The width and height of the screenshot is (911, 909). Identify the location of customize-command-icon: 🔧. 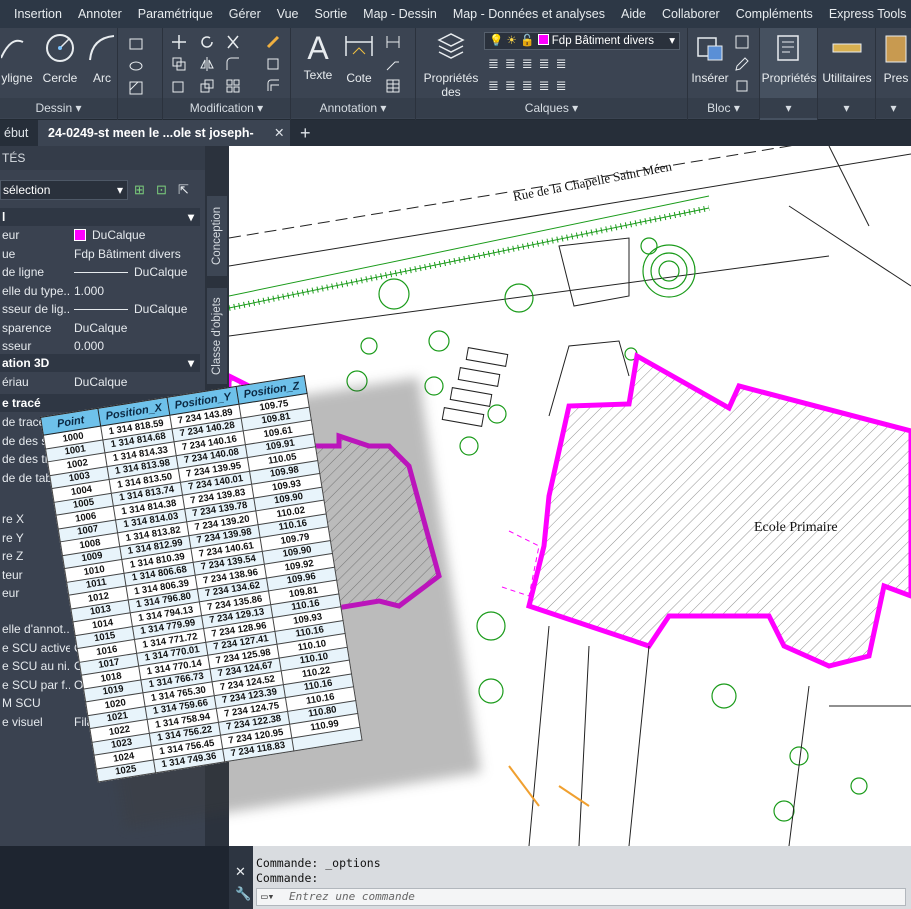
(243, 894).